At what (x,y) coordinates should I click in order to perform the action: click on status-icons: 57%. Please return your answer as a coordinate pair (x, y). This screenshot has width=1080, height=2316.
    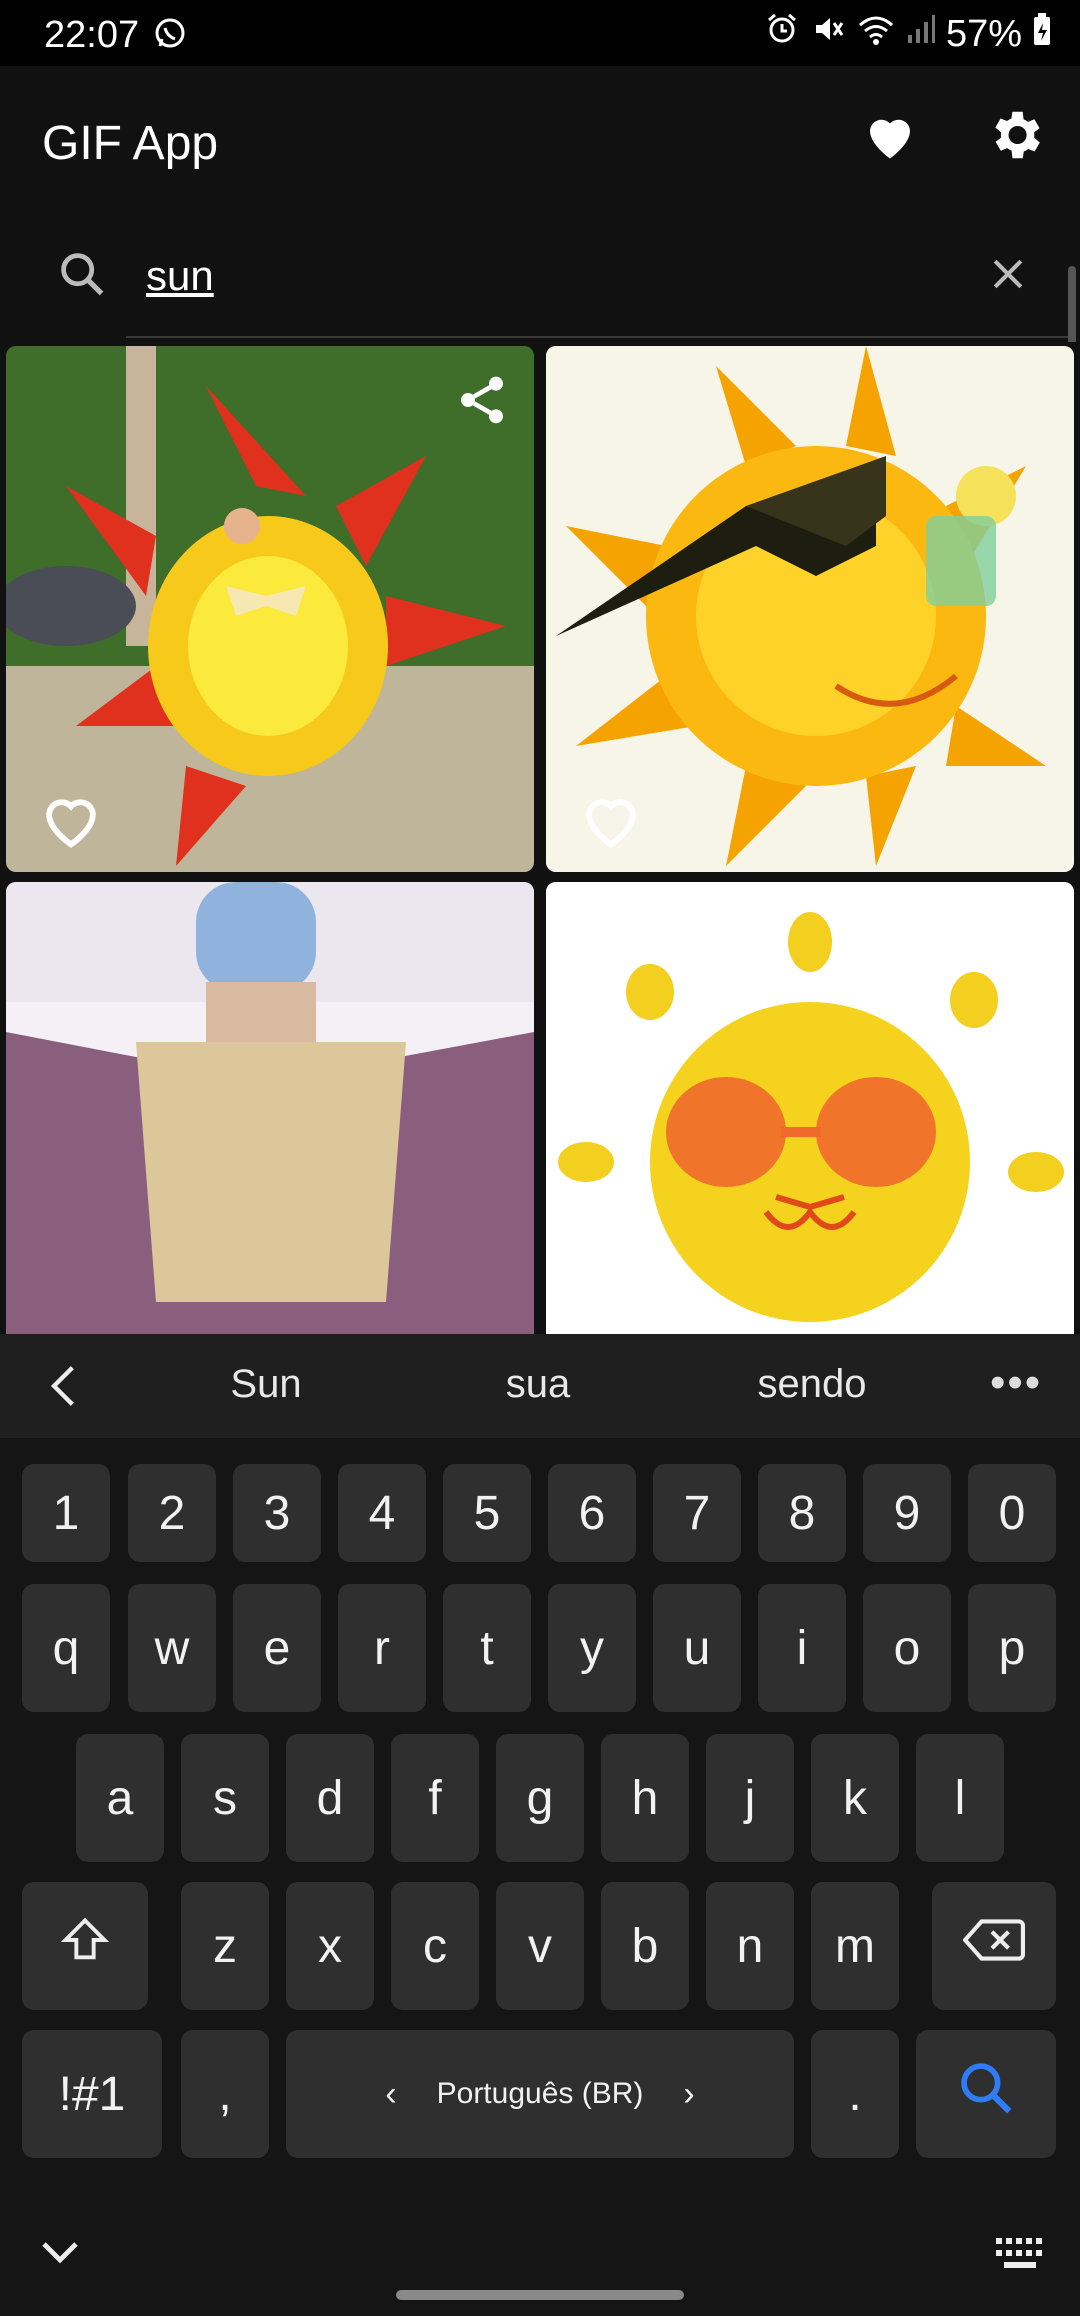
    Looking at the image, I should click on (908, 34).